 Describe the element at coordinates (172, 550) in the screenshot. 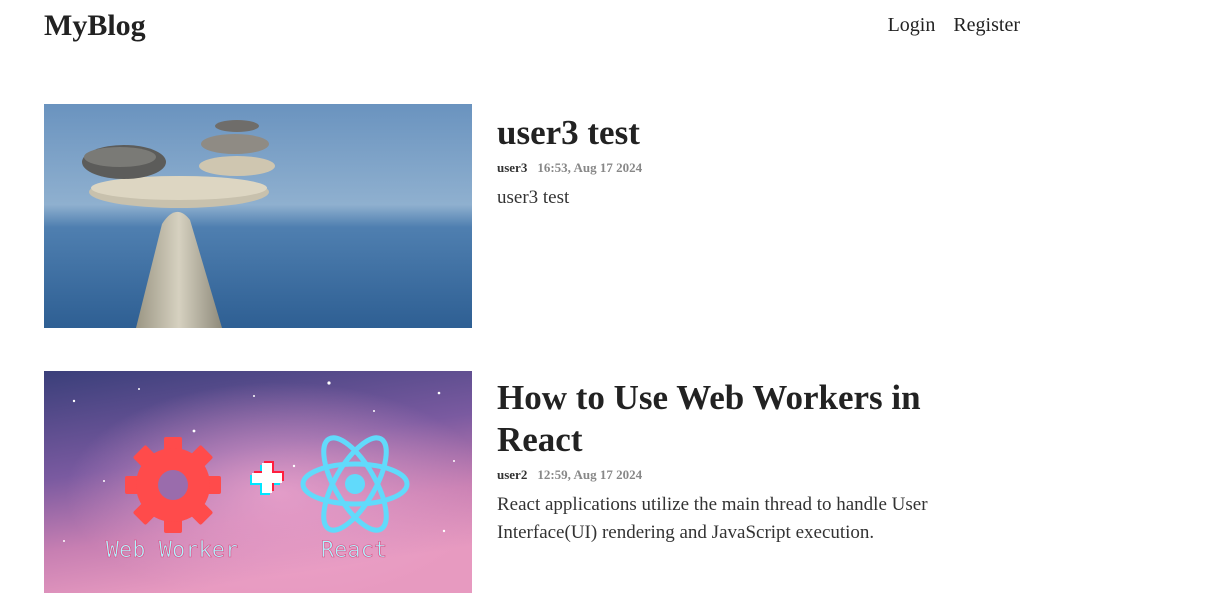

I see `image-caption-left: Web Worker` at that location.